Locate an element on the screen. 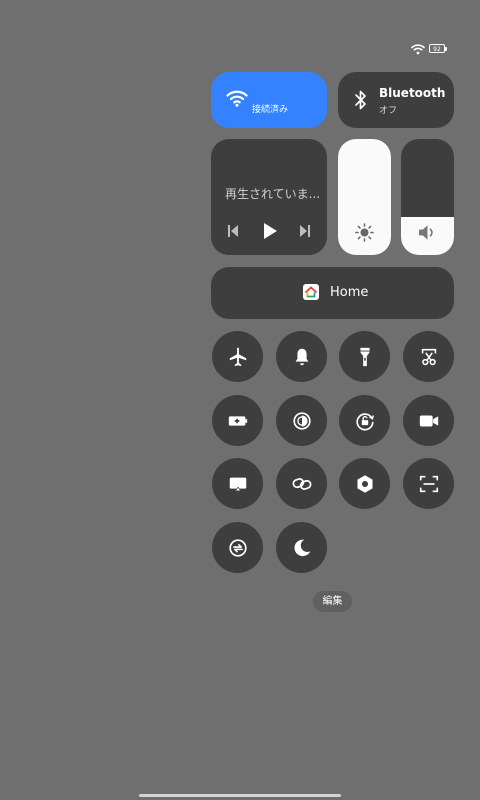 This screenshot has width=480, height=800. reading-mode-icon is located at coordinates (301, 420).